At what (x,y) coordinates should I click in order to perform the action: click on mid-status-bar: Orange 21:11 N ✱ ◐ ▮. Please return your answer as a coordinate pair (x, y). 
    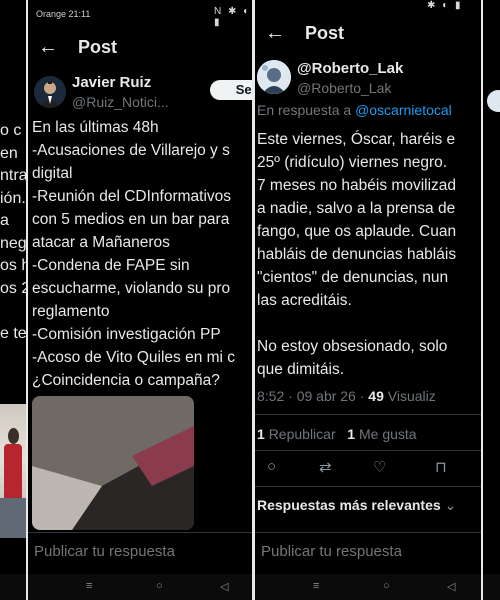
    Looking at the image, I should click on (140, 14).